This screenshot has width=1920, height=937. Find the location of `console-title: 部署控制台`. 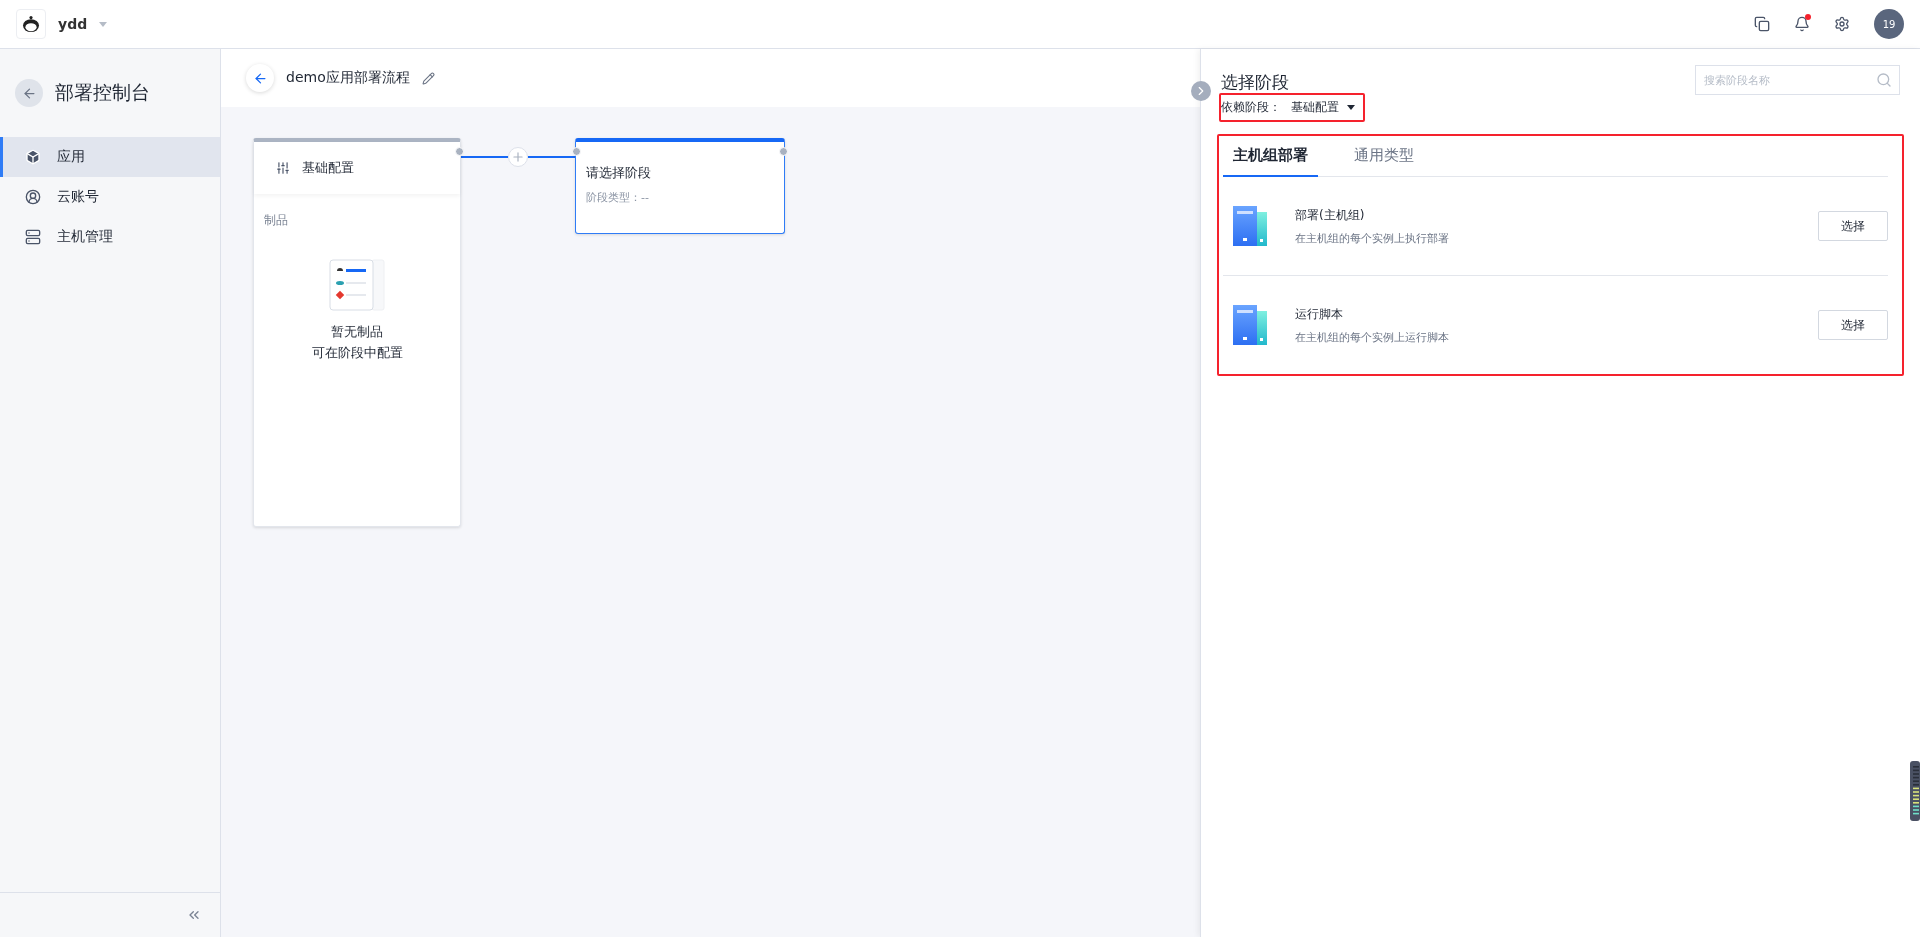

console-title: 部署控制台 is located at coordinates (102, 92).